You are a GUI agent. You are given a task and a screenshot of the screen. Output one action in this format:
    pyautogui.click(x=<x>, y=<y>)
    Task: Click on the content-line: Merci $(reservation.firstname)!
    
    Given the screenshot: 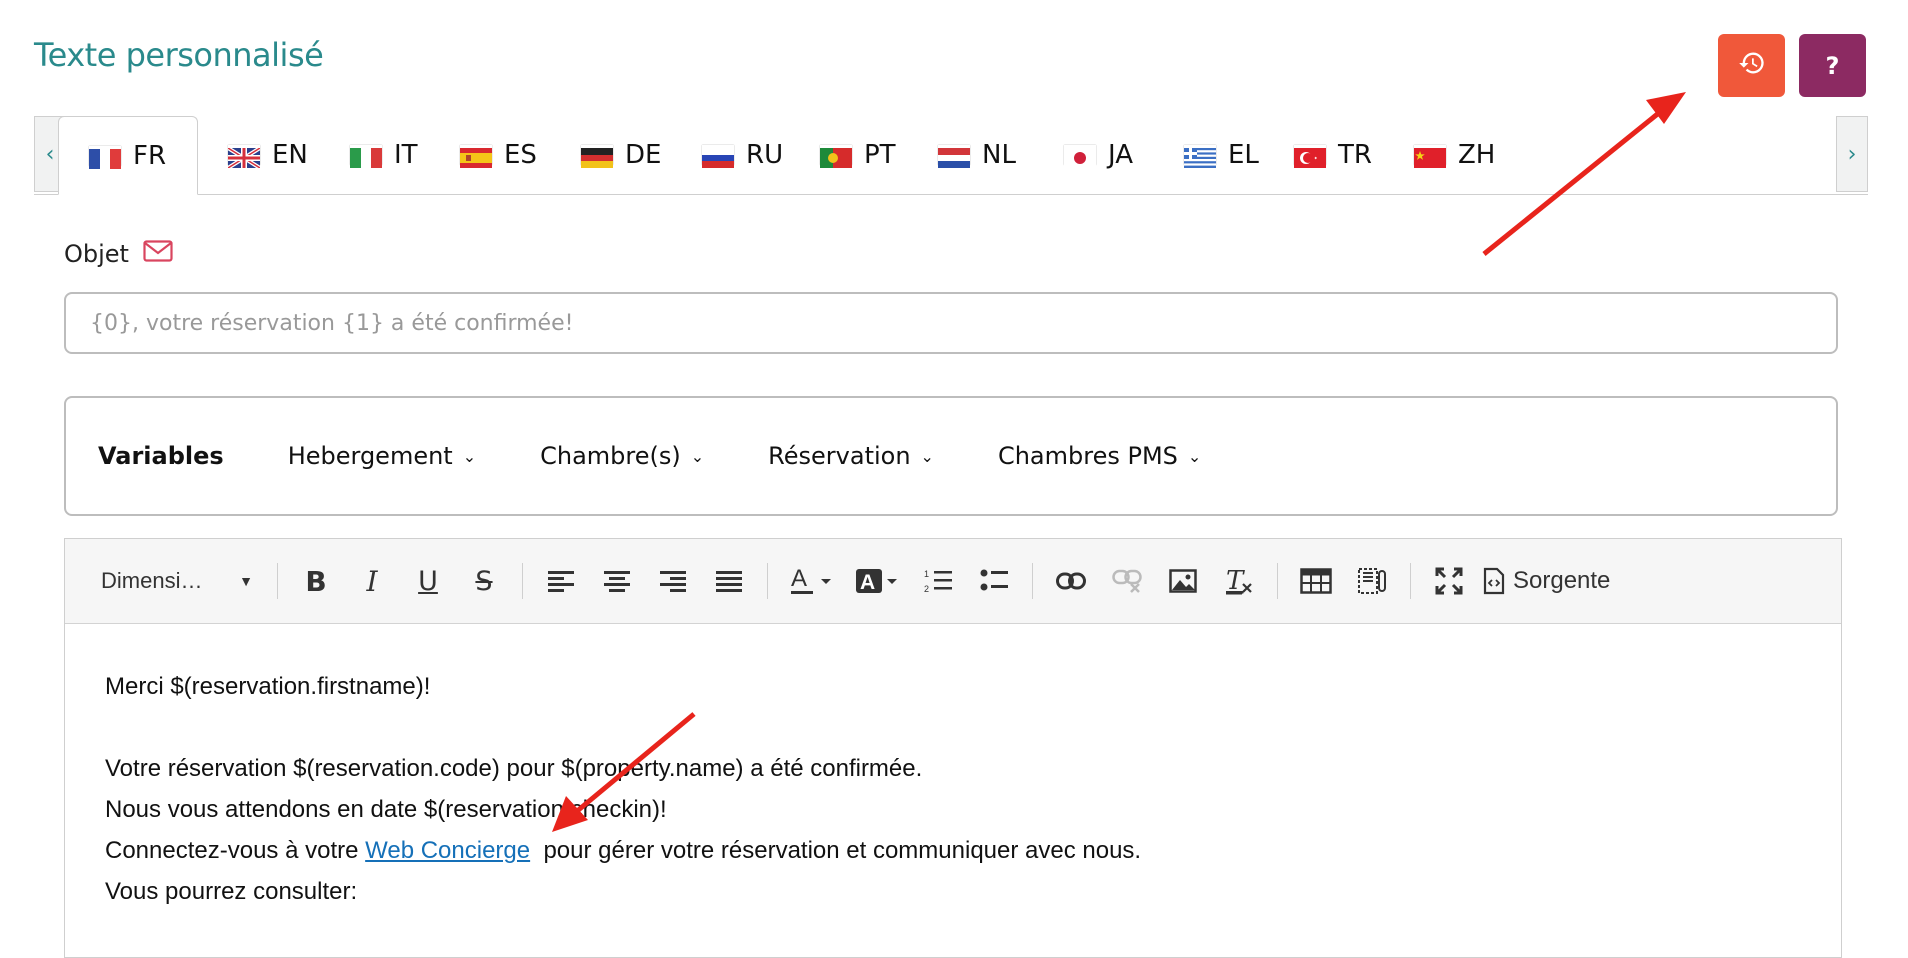 What is the action you would take?
    pyautogui.click(x=268, y=686)
    